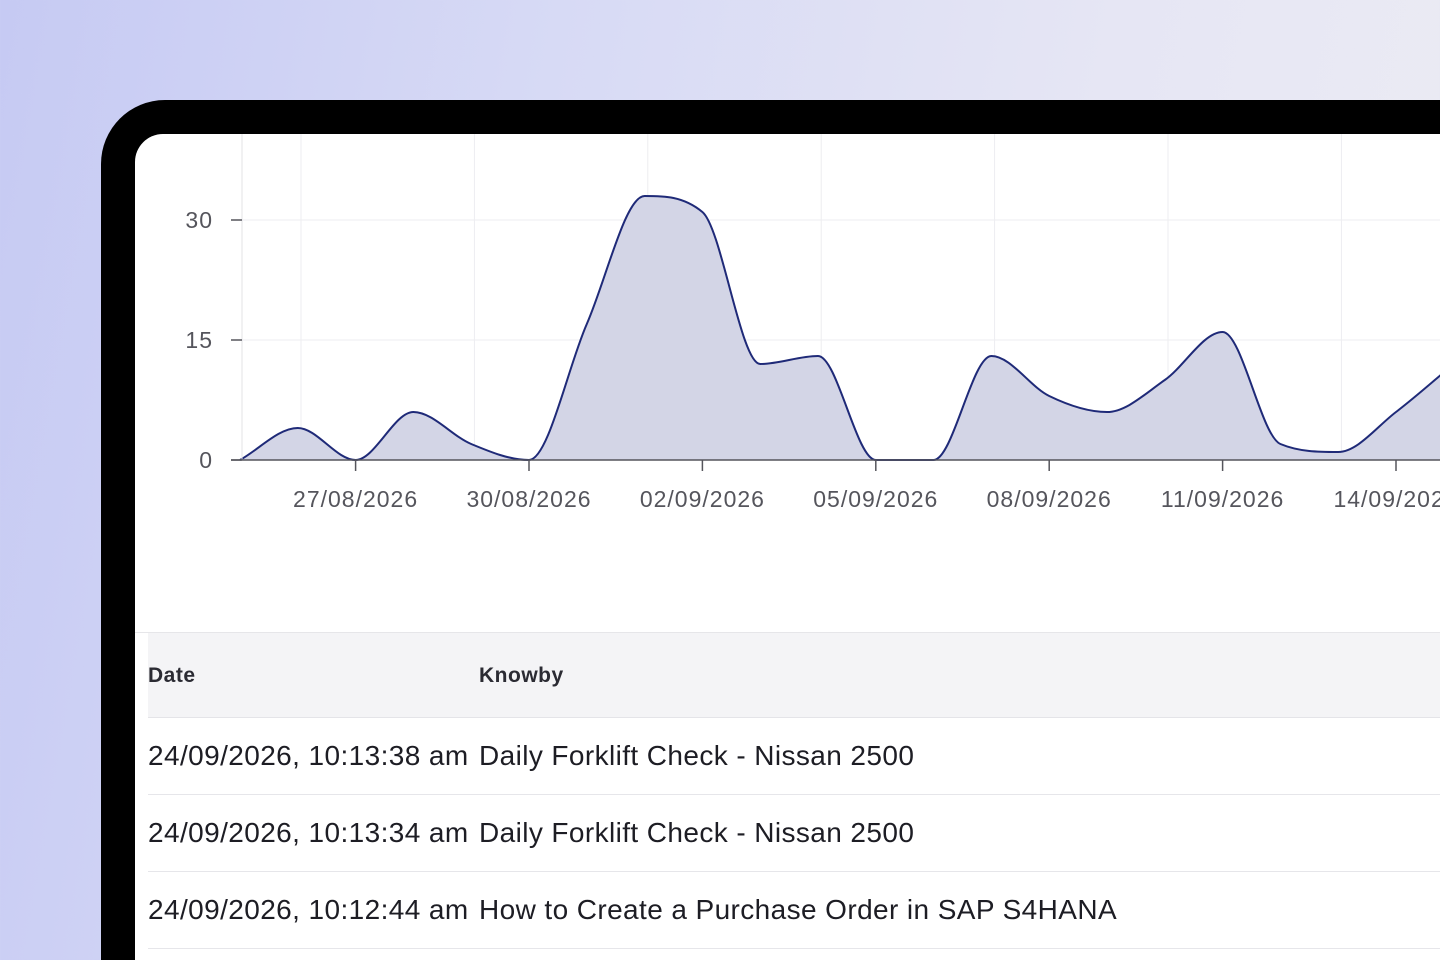 The image size is (1440, 960). I want to click on table-header: Date Knowby, so click(794, 675).